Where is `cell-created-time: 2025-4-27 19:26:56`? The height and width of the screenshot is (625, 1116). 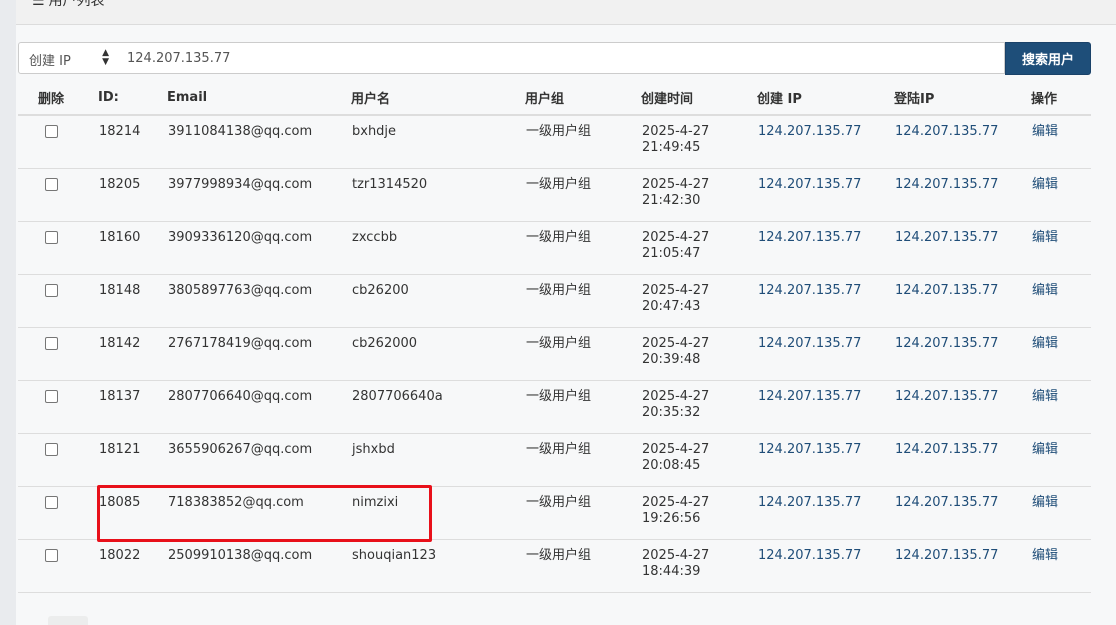
cell-created-time: 2025-4-27 19:26:56 is located at coordinates (699, 513).